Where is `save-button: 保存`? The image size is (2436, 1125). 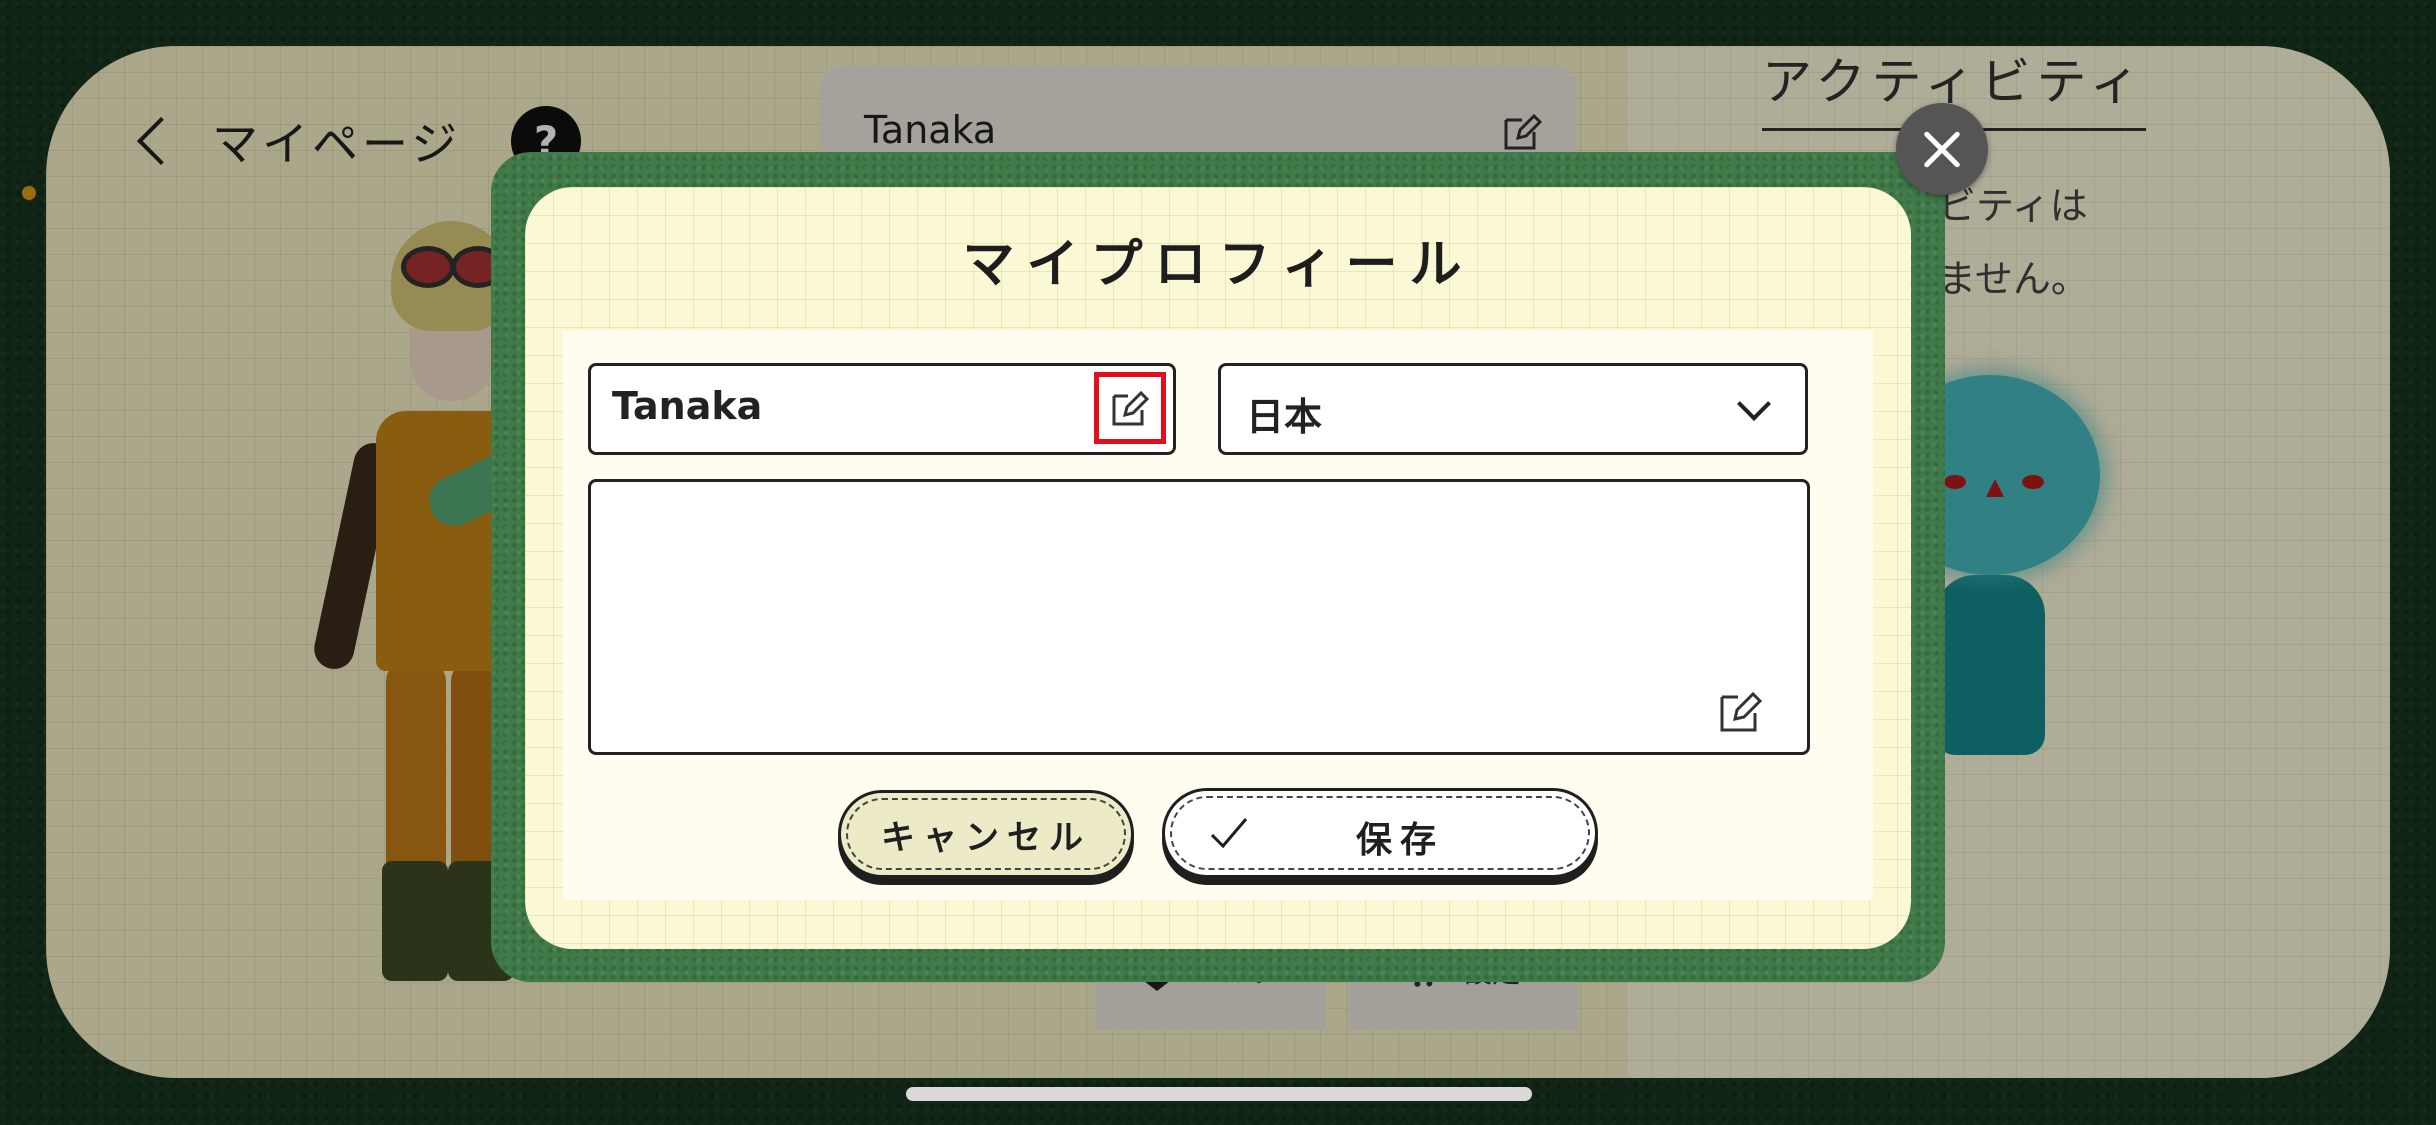
save-button: 保存 is located at coordinates (1380, 833).